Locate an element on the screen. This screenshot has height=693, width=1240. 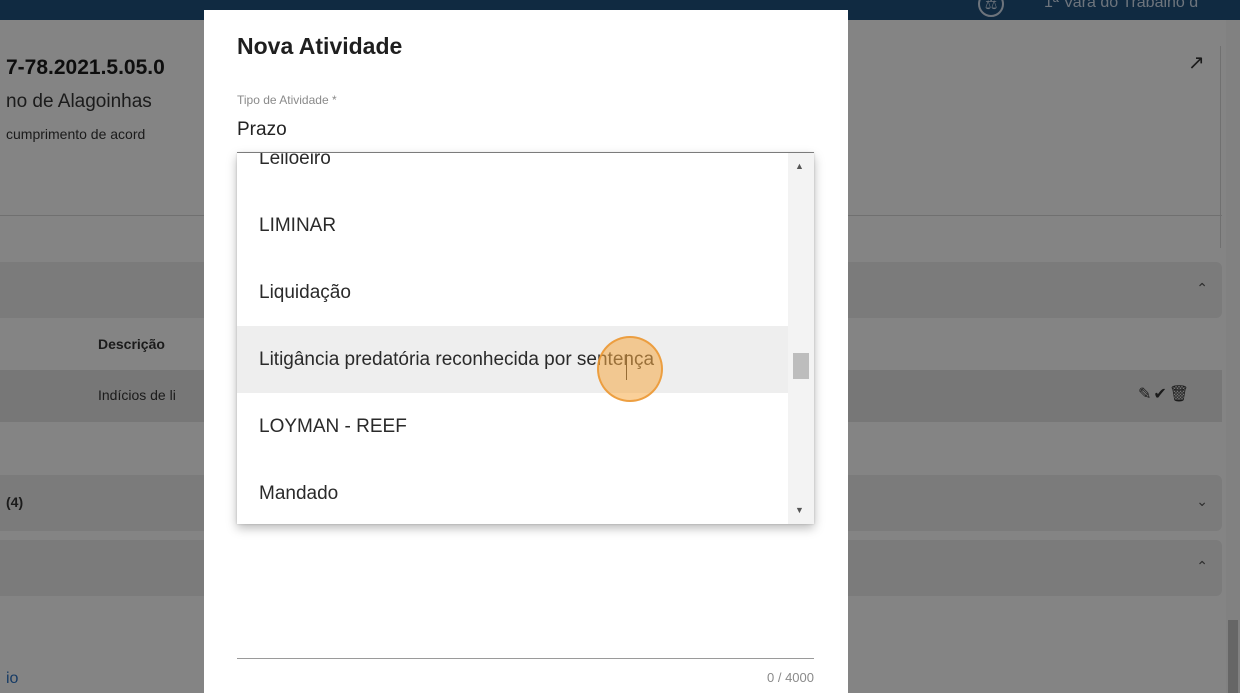
dropdown-option: Liquidação is located at coordinates (512, 292).